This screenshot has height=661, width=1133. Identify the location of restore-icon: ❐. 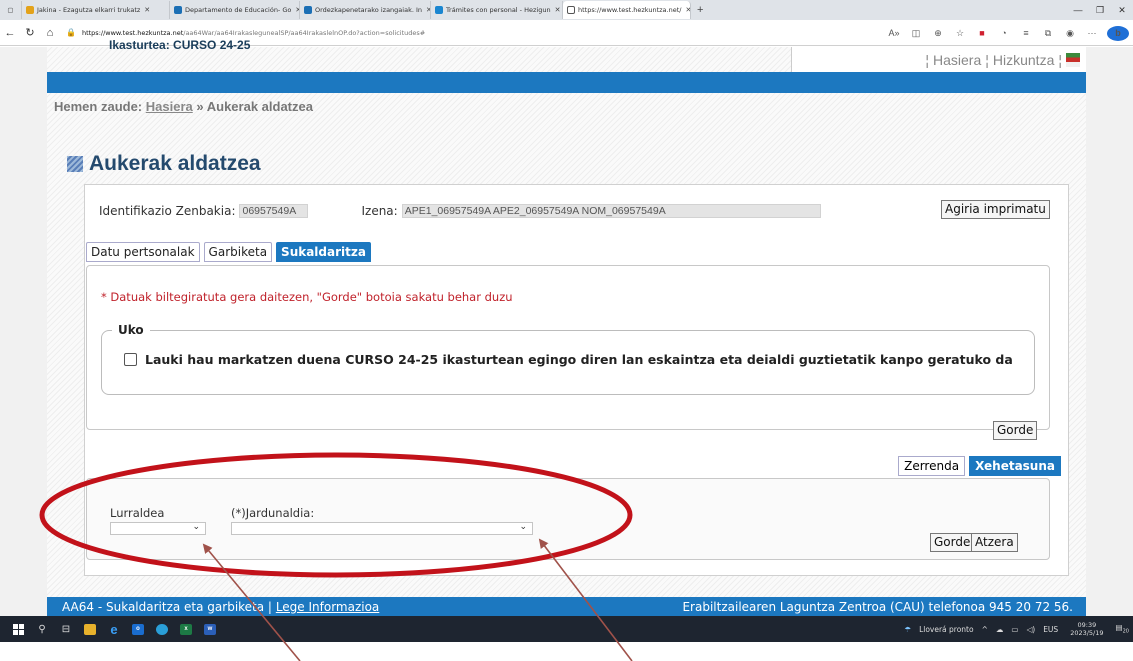
(1100, 10).